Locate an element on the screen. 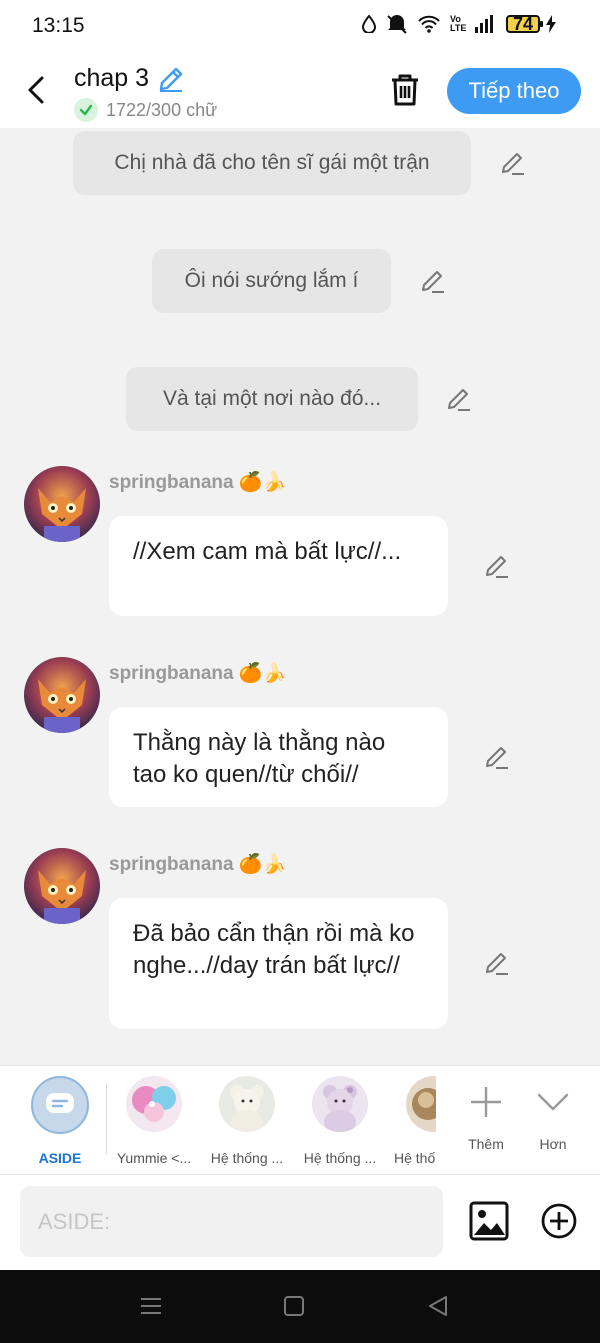  image-icon is located at coordinates (489, 1221).